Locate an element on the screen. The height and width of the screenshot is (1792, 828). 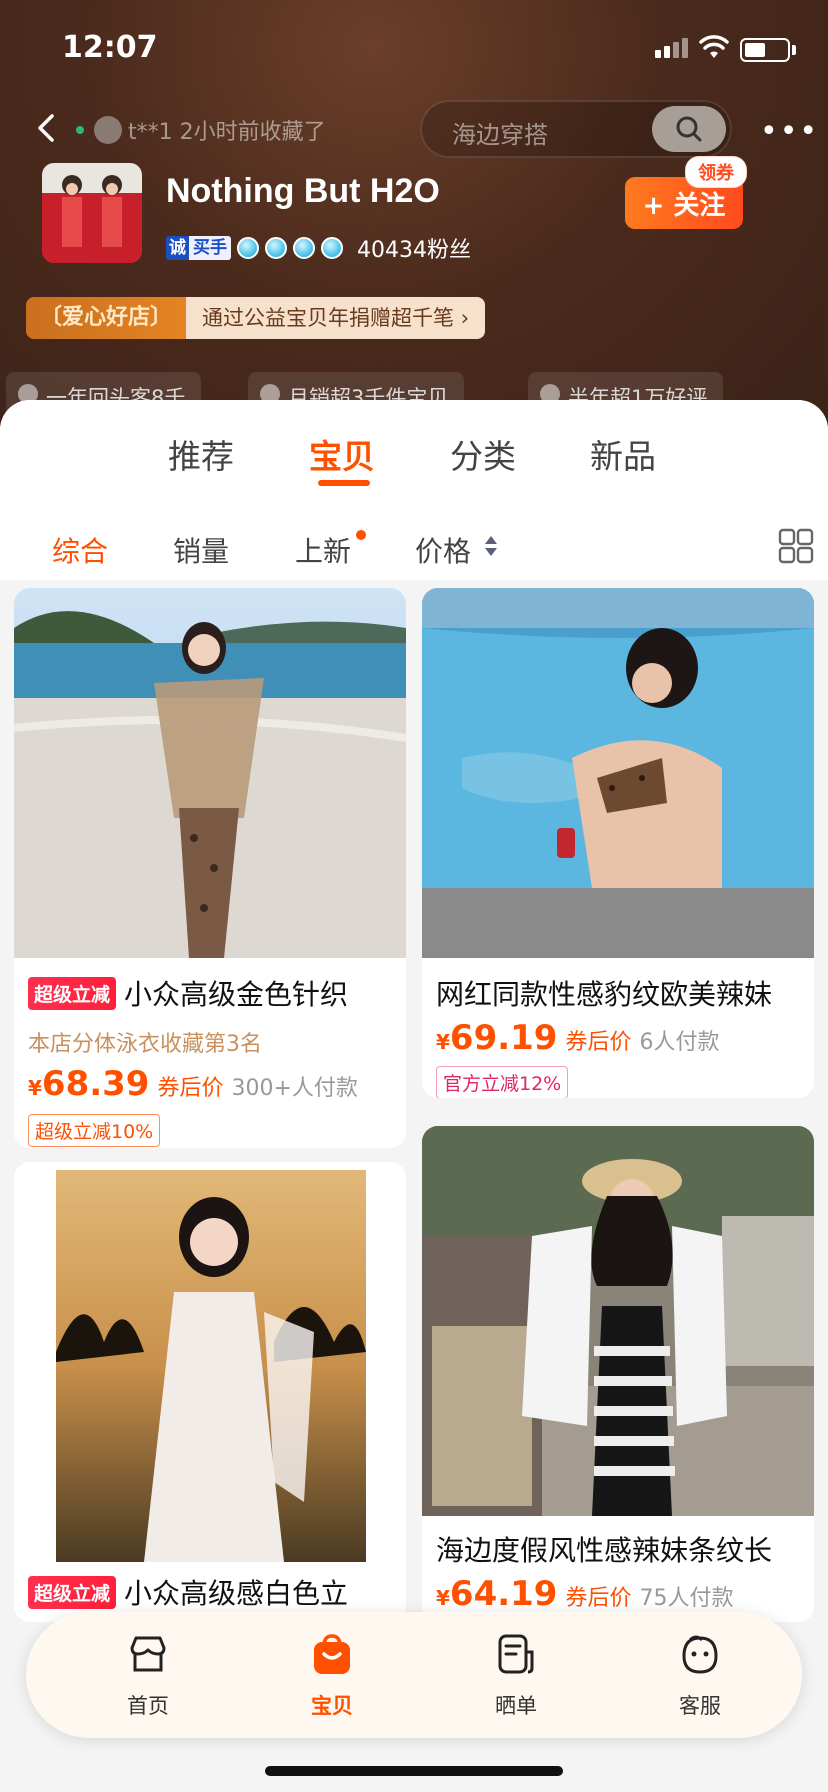
shop-search-input: 海边穿搭 is located at coordinates (576, 129).